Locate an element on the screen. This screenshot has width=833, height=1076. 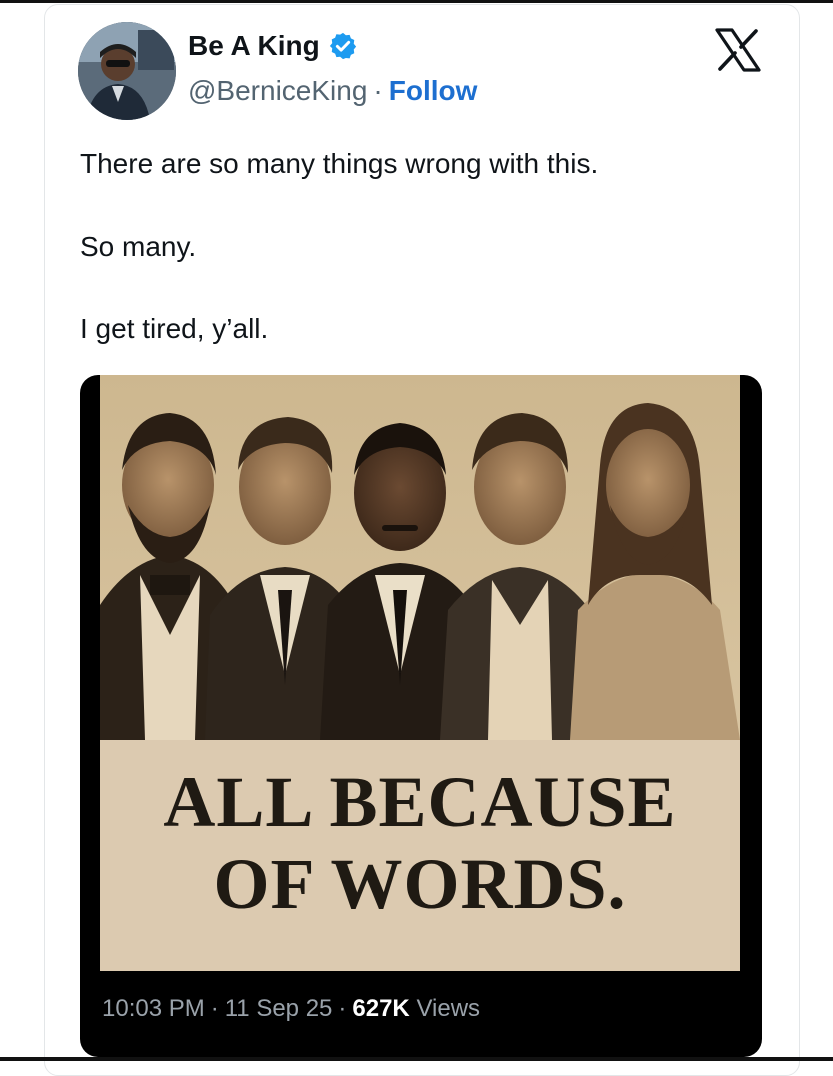
avatar-image is located at coordinates (127, 71).